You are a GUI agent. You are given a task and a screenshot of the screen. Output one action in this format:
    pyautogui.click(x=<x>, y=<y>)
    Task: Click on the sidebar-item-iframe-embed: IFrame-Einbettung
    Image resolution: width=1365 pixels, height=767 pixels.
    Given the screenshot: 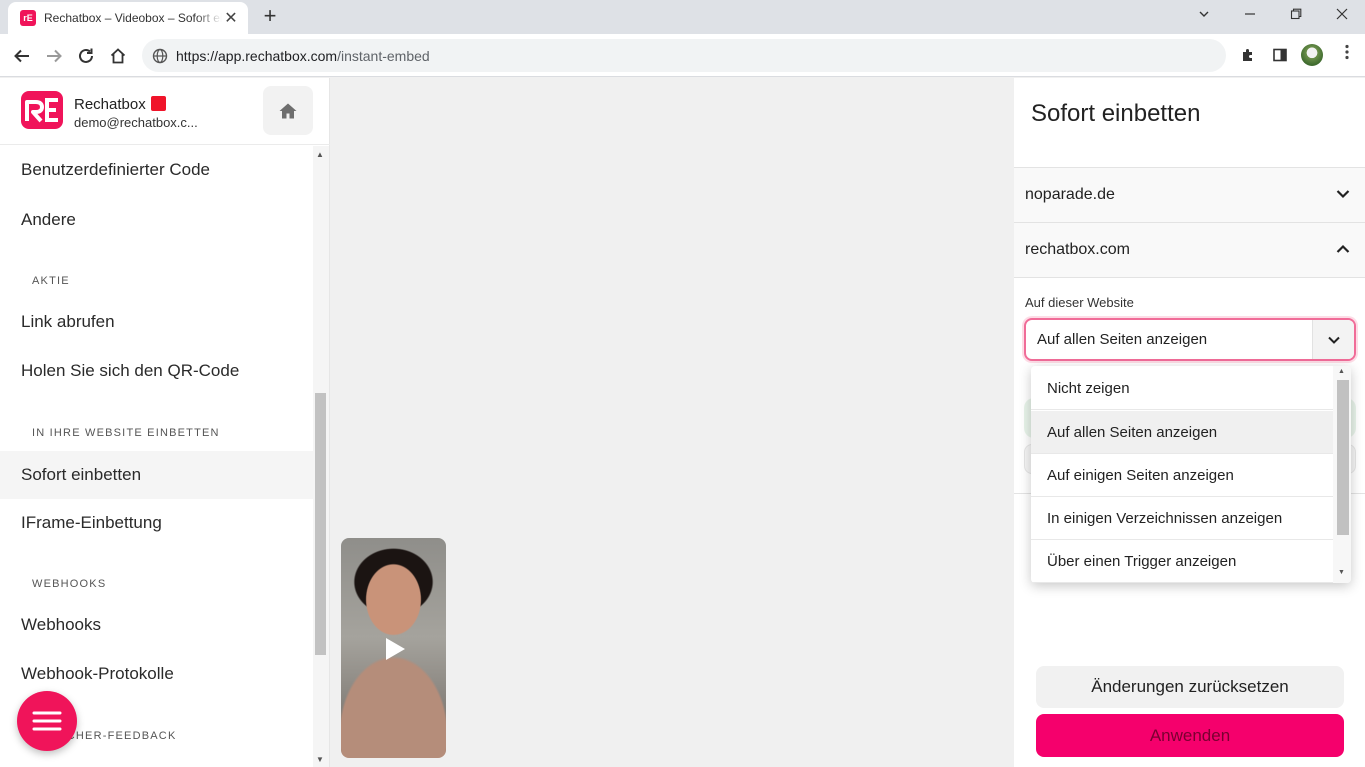 What is the action you would take?
    pyautogui.click(x=156, y=523)
    